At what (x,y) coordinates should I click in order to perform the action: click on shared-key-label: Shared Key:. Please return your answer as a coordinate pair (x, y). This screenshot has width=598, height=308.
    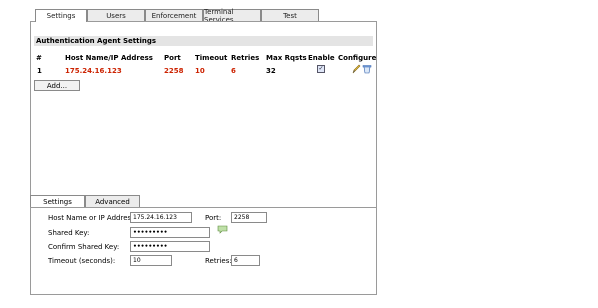
    Looking at the image, I should click on (69, 233).